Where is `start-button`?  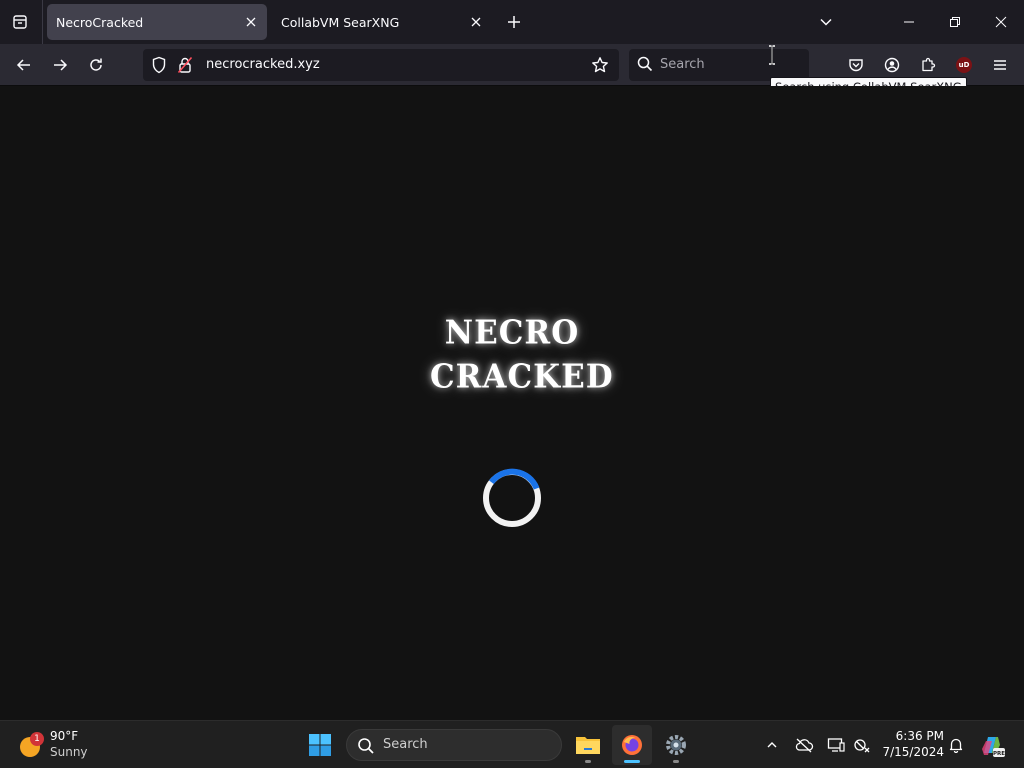 start-button is located at coordinates (320, 745).